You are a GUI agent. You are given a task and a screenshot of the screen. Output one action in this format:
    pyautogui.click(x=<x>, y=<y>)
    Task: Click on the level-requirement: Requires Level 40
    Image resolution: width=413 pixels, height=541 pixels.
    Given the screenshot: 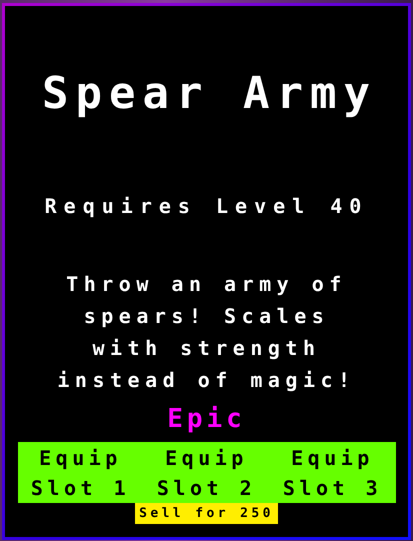 What is the action you would take?
    pyautogui.click(x=206, y=206)
    